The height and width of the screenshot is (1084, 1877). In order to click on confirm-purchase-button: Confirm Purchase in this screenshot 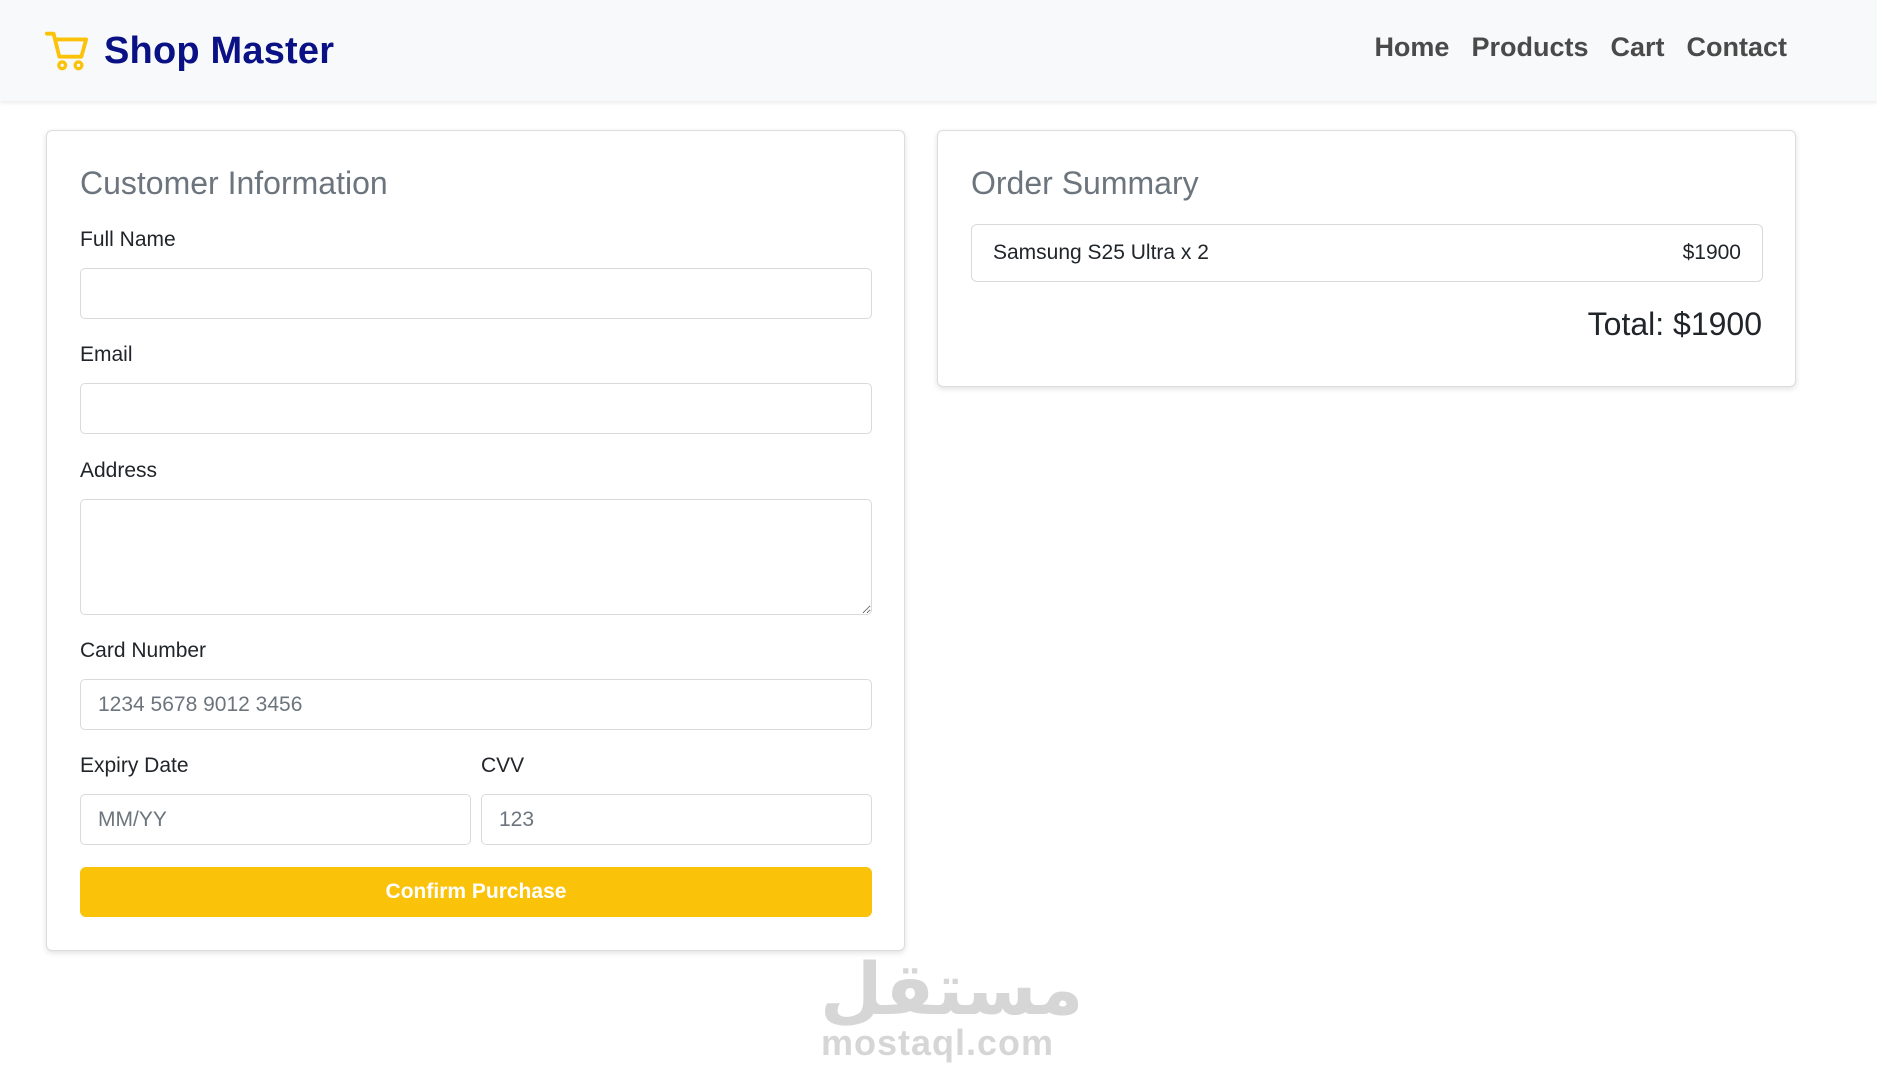, I will do `click(476, 892)`.